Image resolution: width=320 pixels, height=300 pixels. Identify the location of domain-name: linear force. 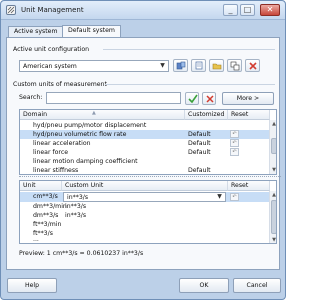
(51, 152).